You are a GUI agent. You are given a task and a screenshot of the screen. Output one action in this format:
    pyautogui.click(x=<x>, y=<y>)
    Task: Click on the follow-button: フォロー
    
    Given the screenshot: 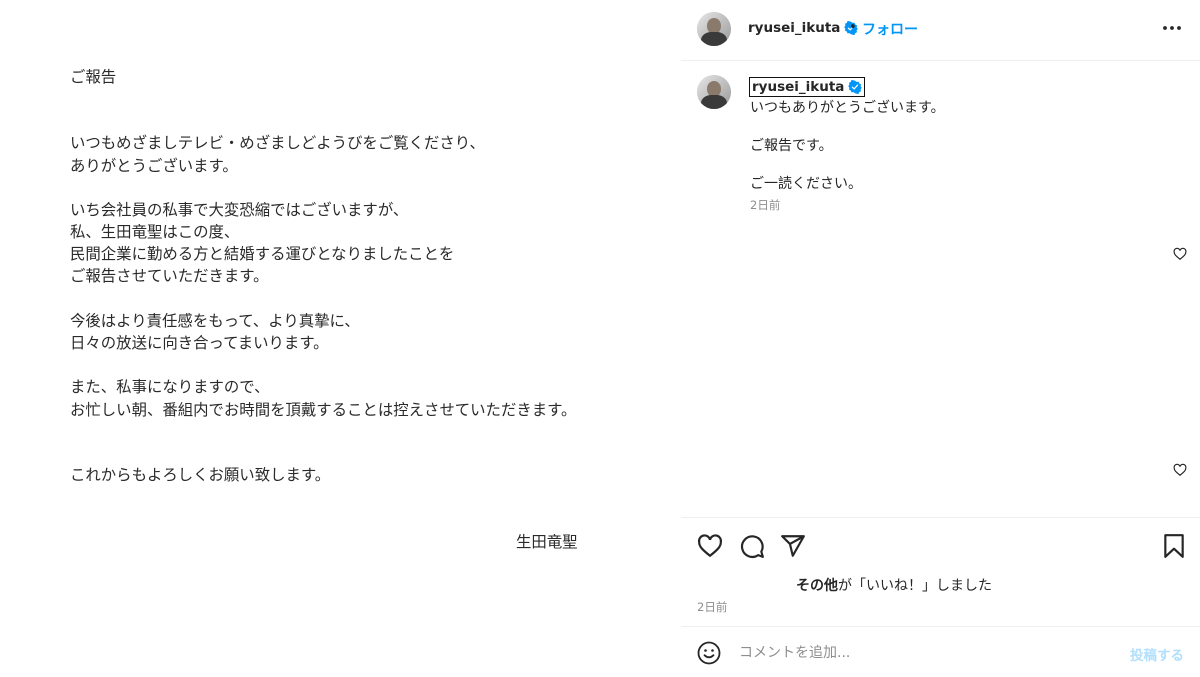 What is the action you would take?
    pyautogui.click(x=890, y=29)
    